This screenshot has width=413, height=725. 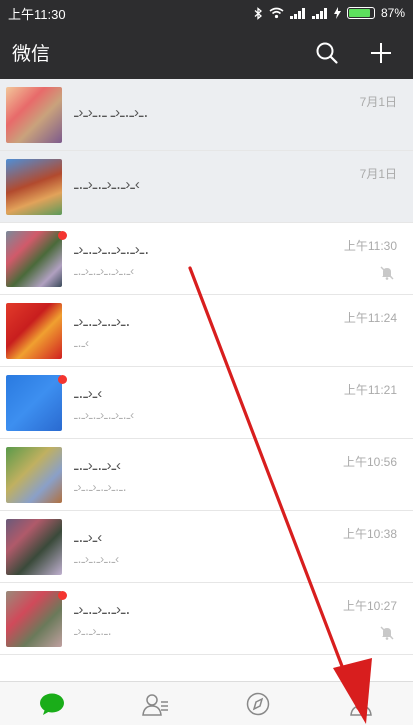 I want to click on battery-icon, so click(x=360, y=13).